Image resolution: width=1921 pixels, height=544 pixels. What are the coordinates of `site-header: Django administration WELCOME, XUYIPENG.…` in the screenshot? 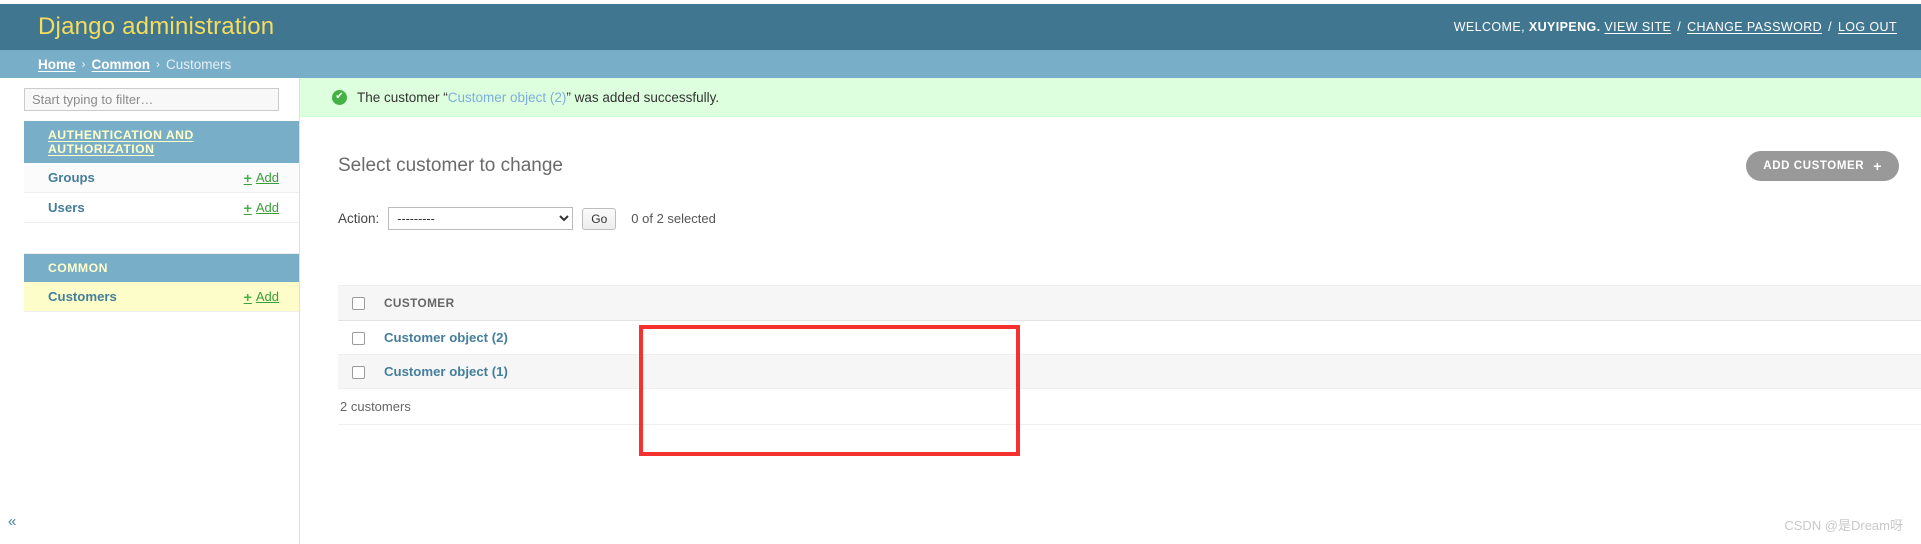 It's located at (960, 27).